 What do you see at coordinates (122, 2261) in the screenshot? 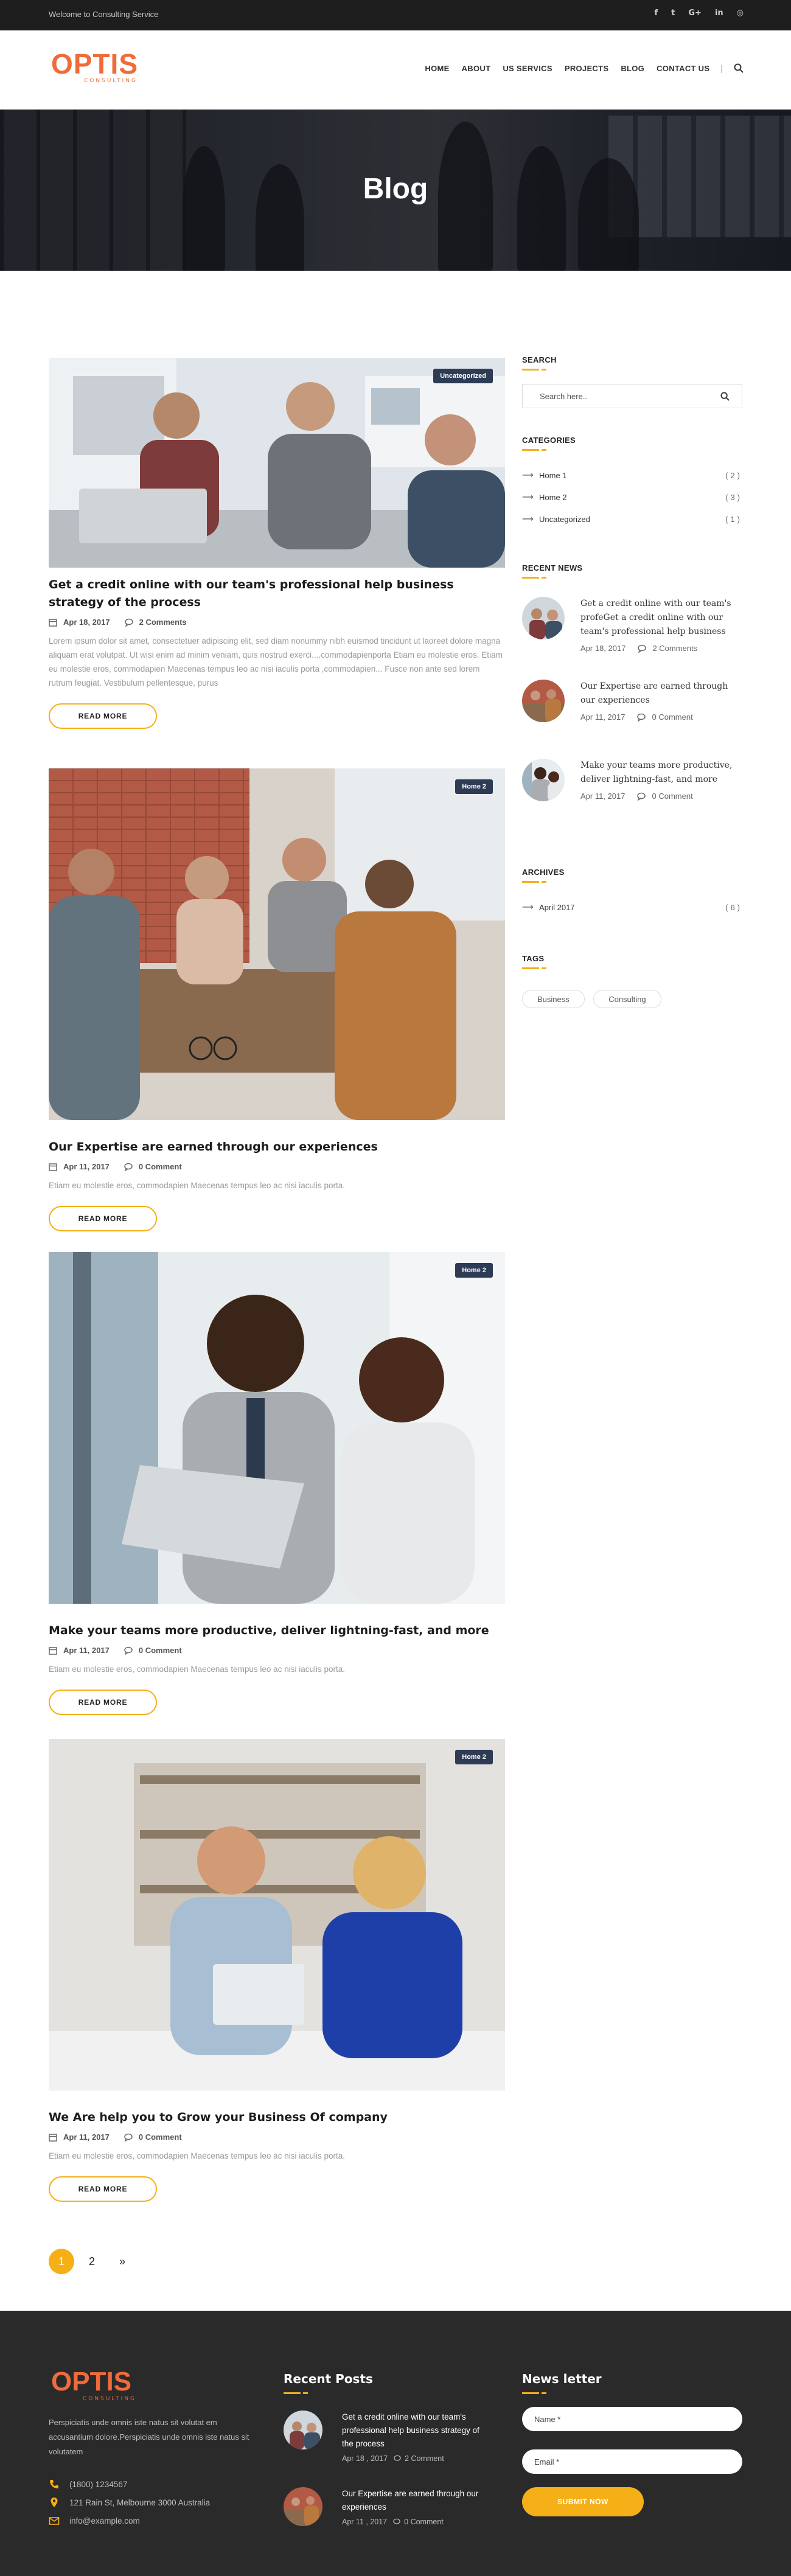
I see `next-page-button: »` at bounding box center [122, 2261].